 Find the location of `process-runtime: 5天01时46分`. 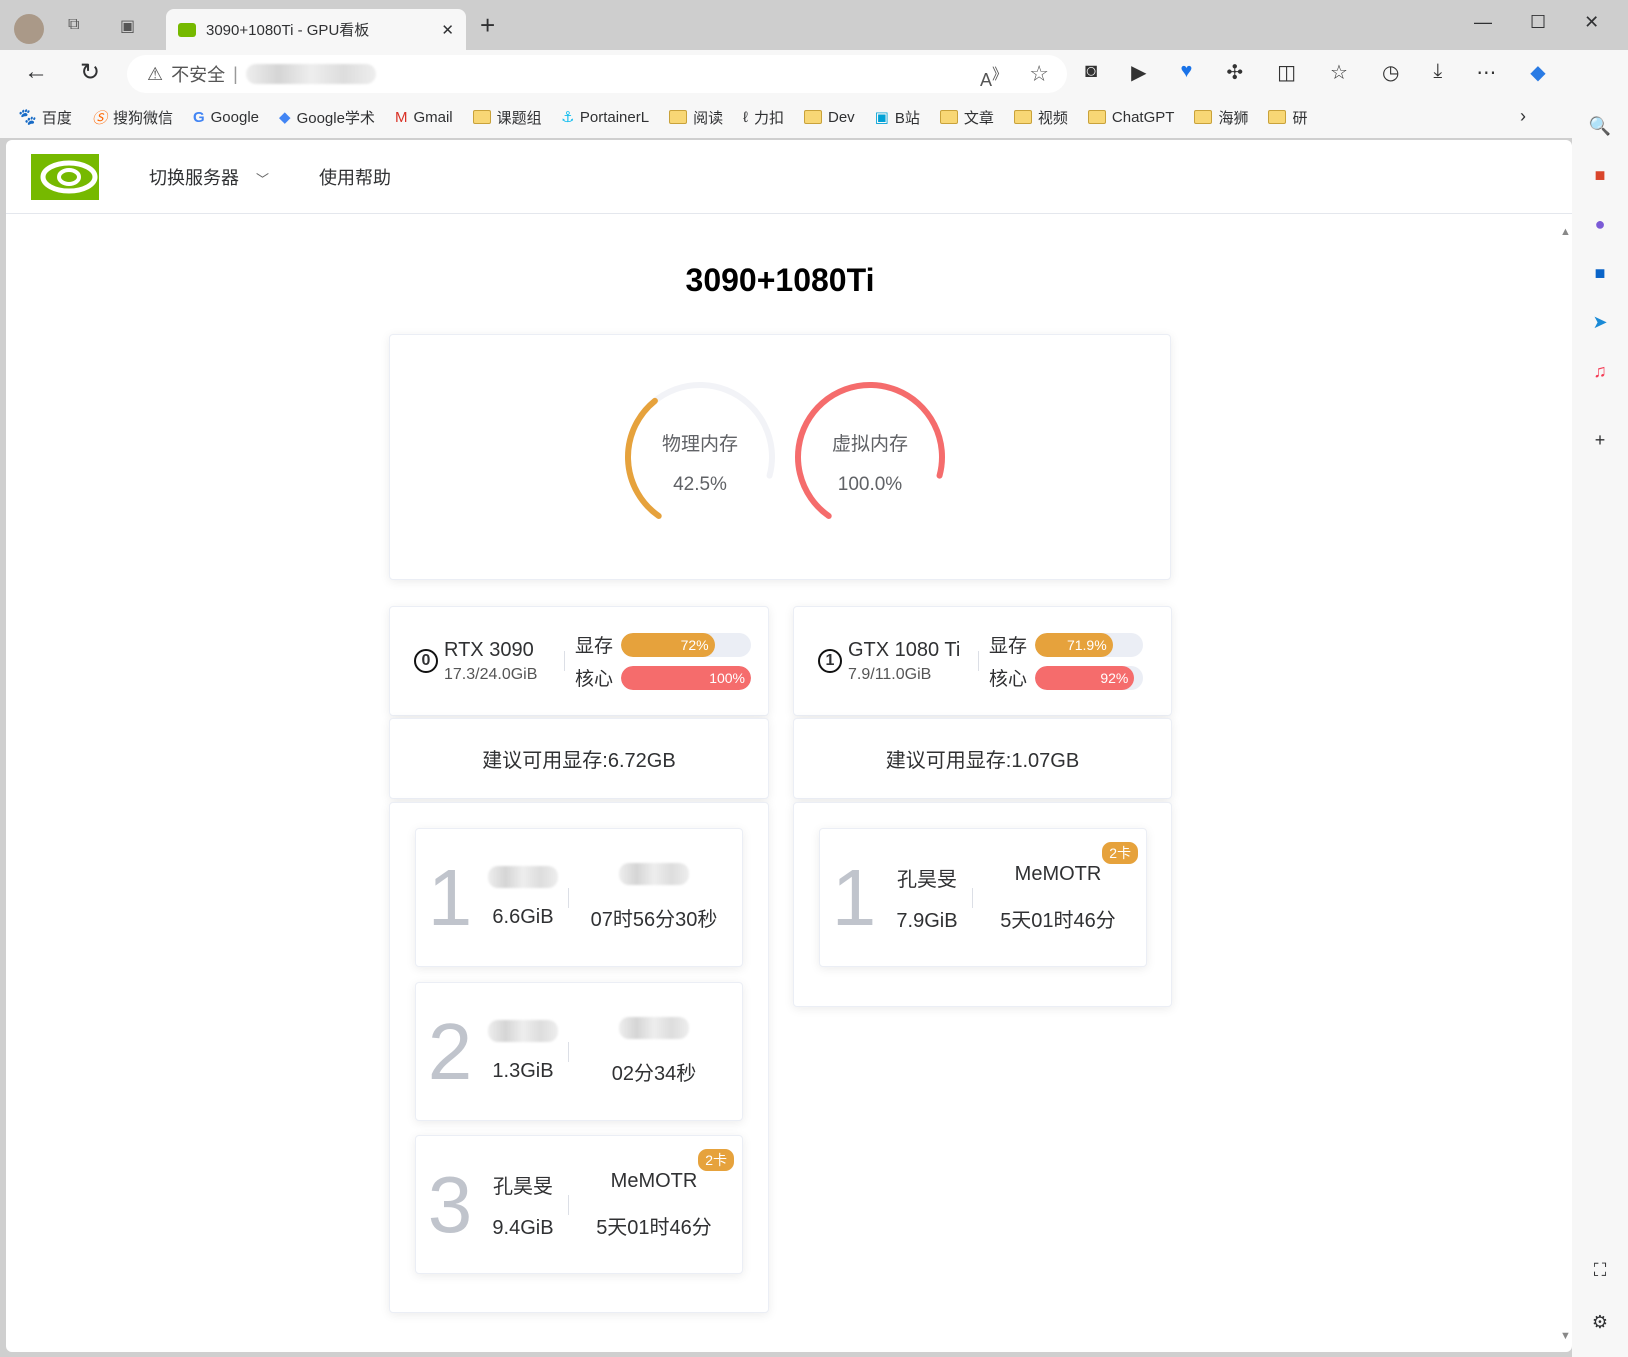

process-runtime: 5天01时46分 is located at coordinates (654, 1227).